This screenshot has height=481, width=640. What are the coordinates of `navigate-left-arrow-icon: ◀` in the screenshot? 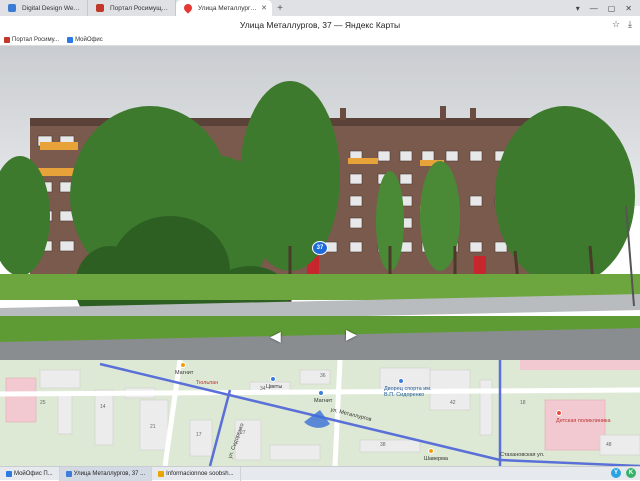 It's located at (275, 336).